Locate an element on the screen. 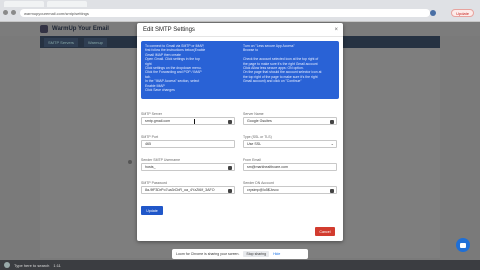  bg-toggle-icon is located at coordinates (130, 162).